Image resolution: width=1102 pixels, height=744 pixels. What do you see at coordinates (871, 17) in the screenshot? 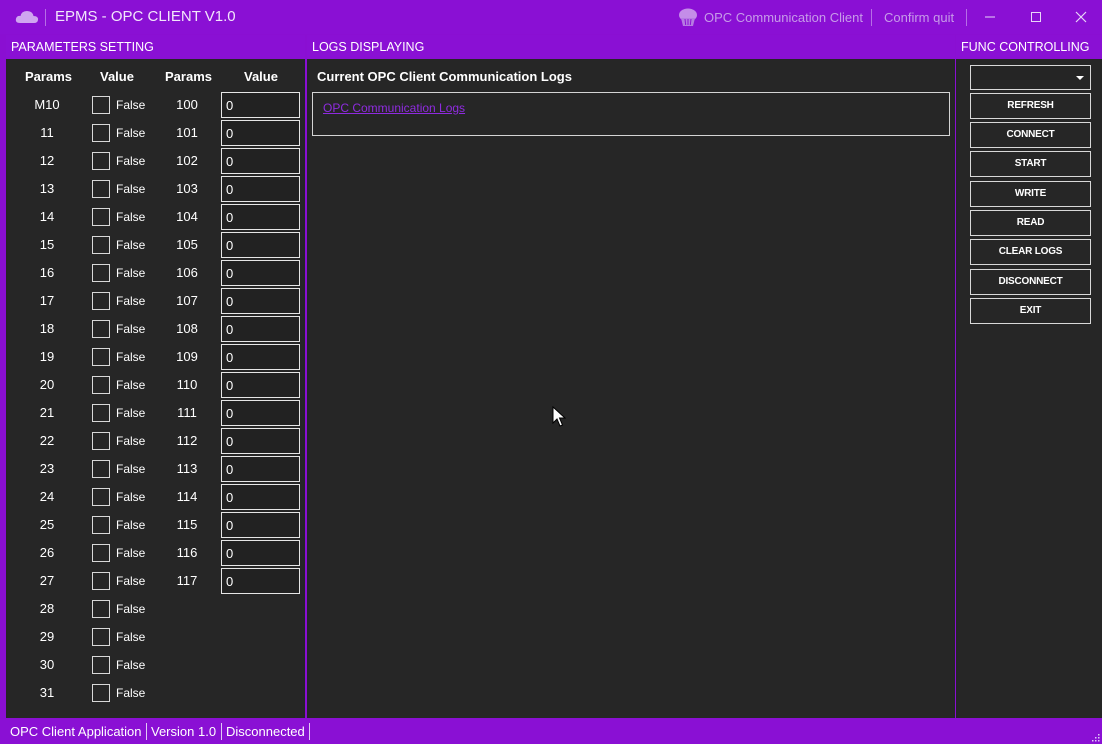
I see `title-separator` at bounding box center [871, 17].